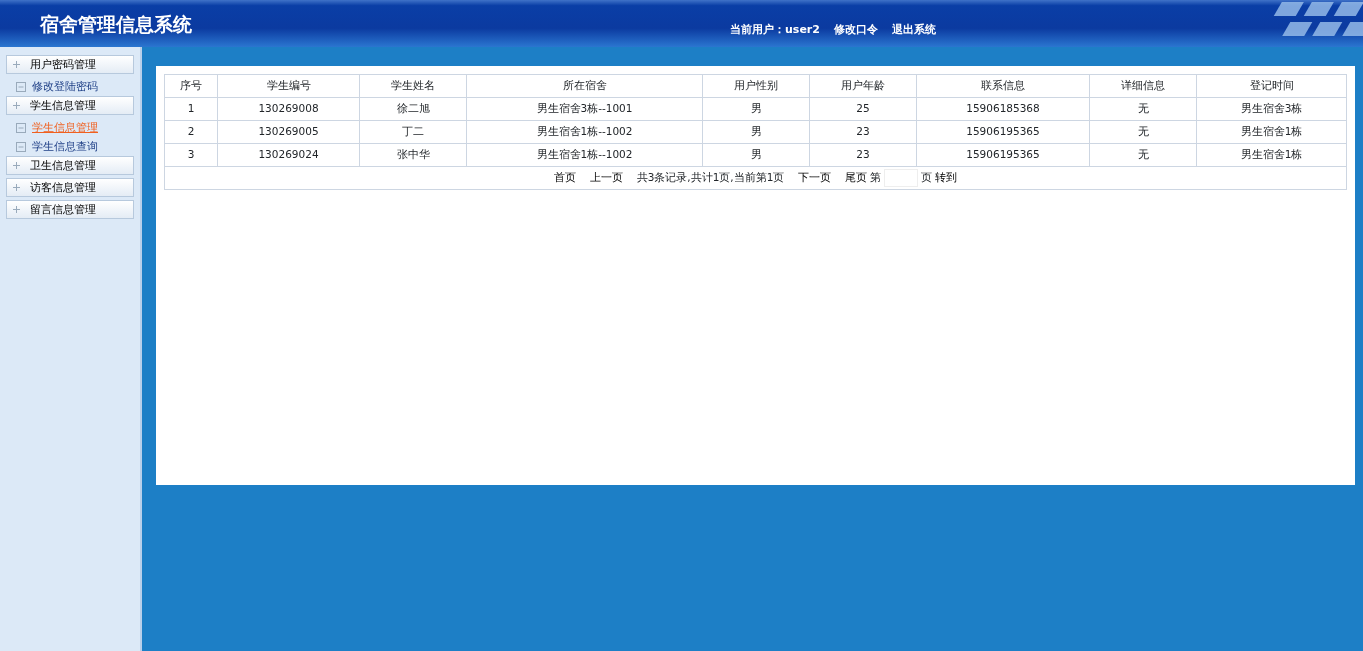 The height and width of the screenshot is (651, 1363). What do you see at coordinates (70, 209) in the screenshot?
I see `sidebar-group: 留言信息管理` at bounding box center [70, 209].